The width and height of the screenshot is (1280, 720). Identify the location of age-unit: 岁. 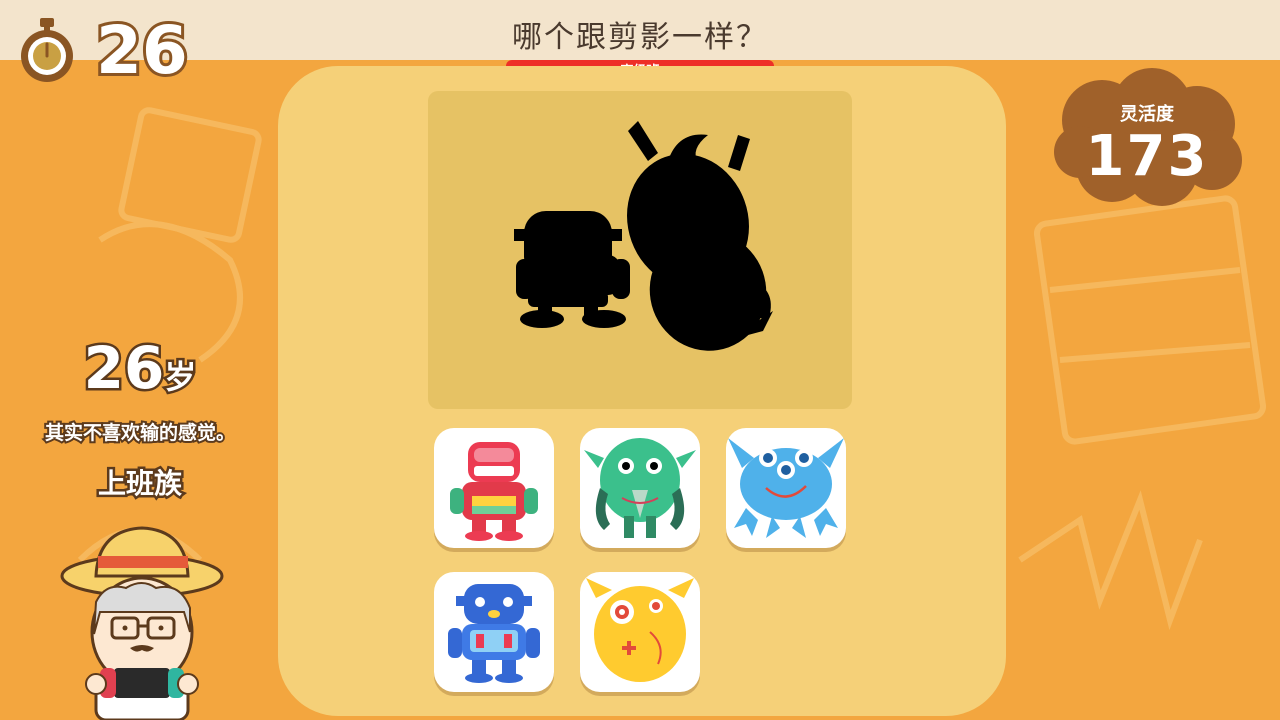
(180, 377).